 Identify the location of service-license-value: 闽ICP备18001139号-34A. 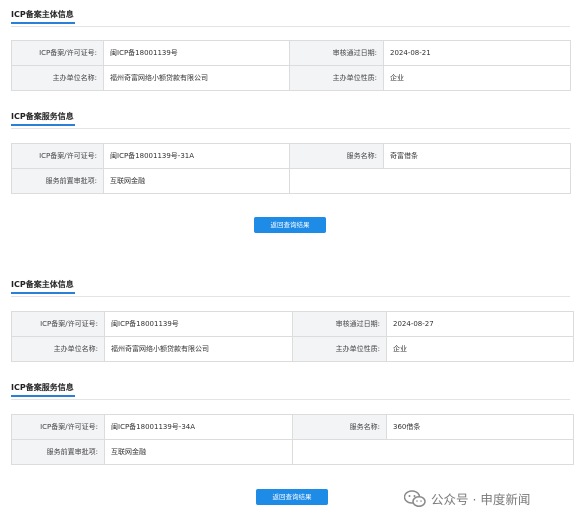
(198, 427).